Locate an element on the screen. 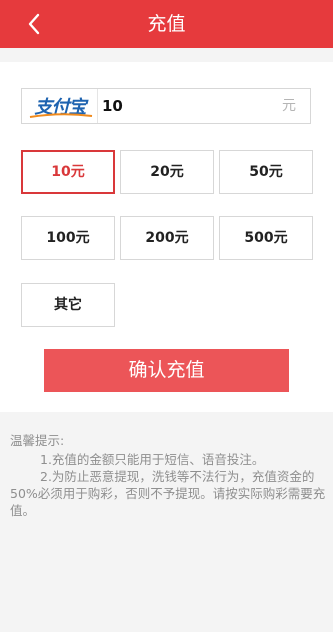 This screenshot has height=632, width=333. amount-option-200: 200元 is located at coordinates (167, 238).